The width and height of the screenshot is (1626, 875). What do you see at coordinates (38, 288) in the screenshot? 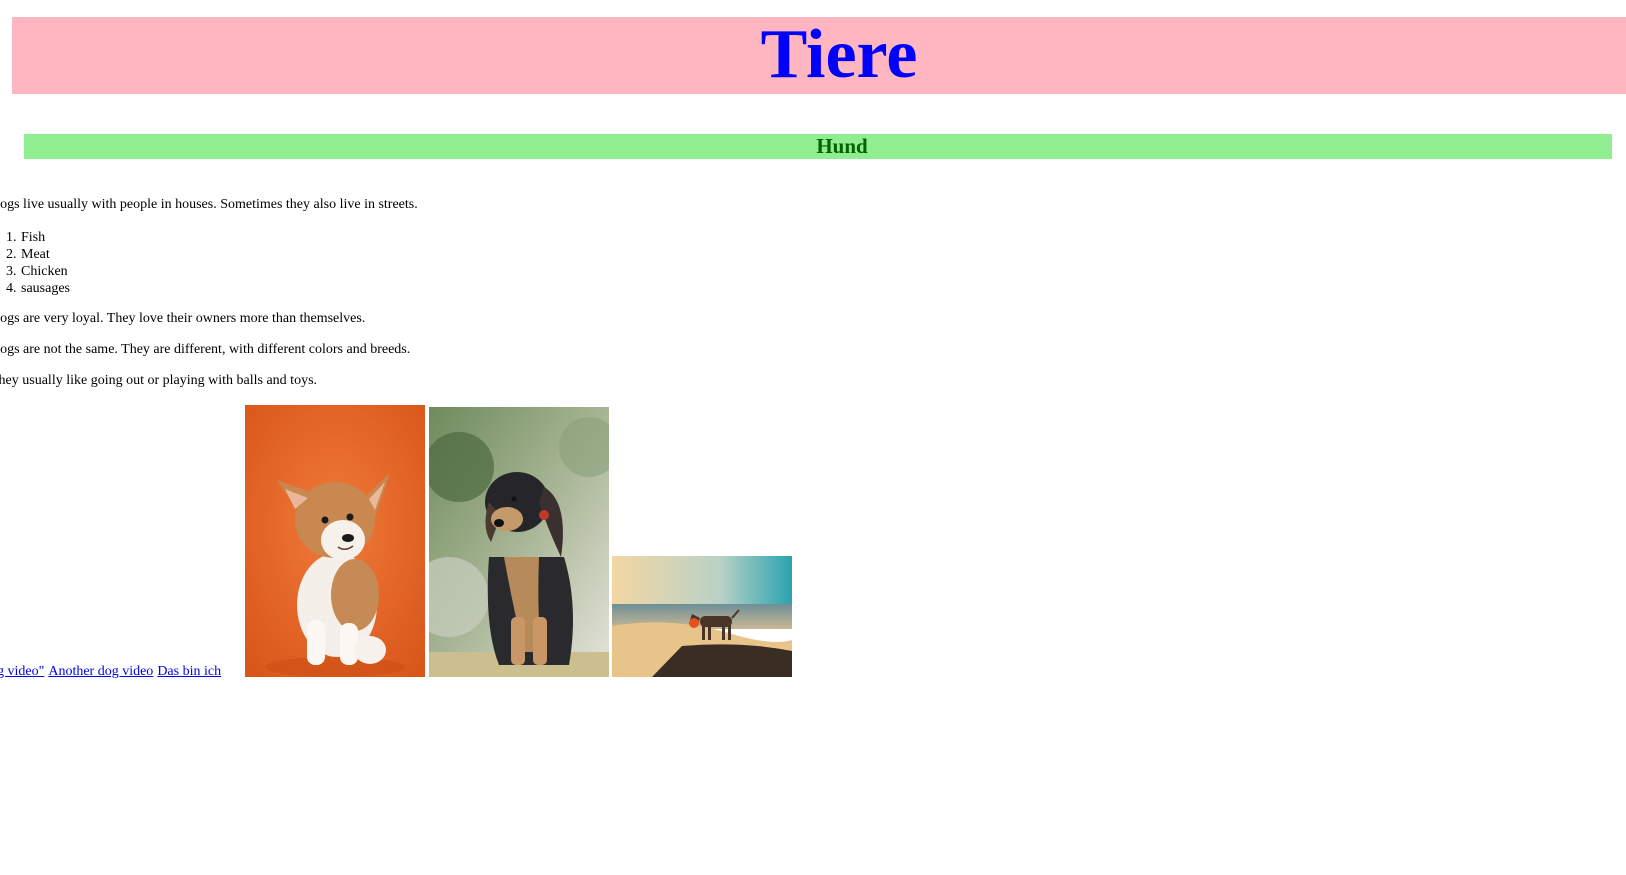
I see `list-item: 4. sausages` at bounding box center [38, 288].